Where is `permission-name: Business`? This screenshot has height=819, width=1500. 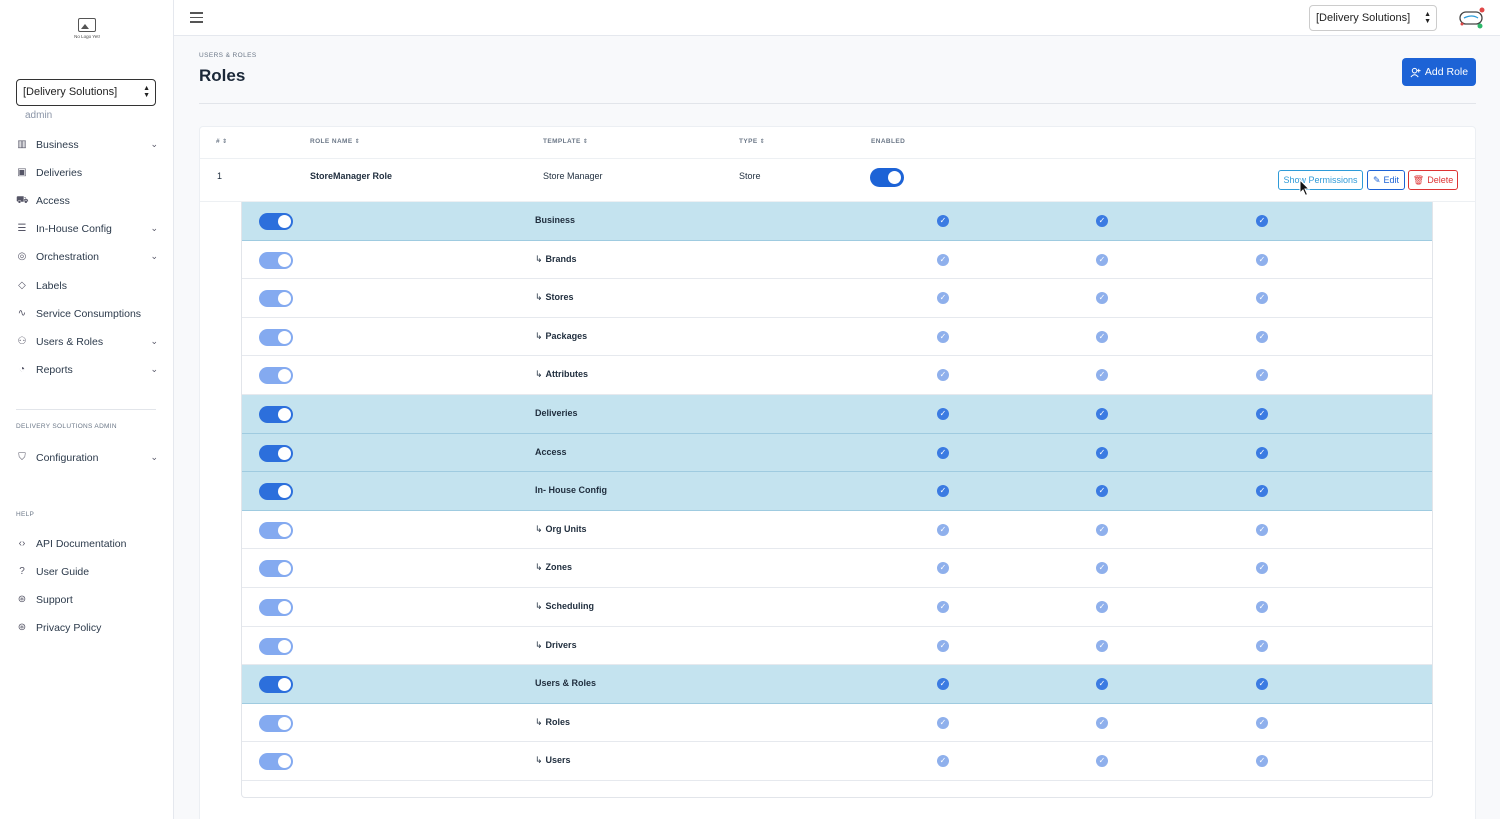
permission-name: Business is located at coordinates (555, 220).